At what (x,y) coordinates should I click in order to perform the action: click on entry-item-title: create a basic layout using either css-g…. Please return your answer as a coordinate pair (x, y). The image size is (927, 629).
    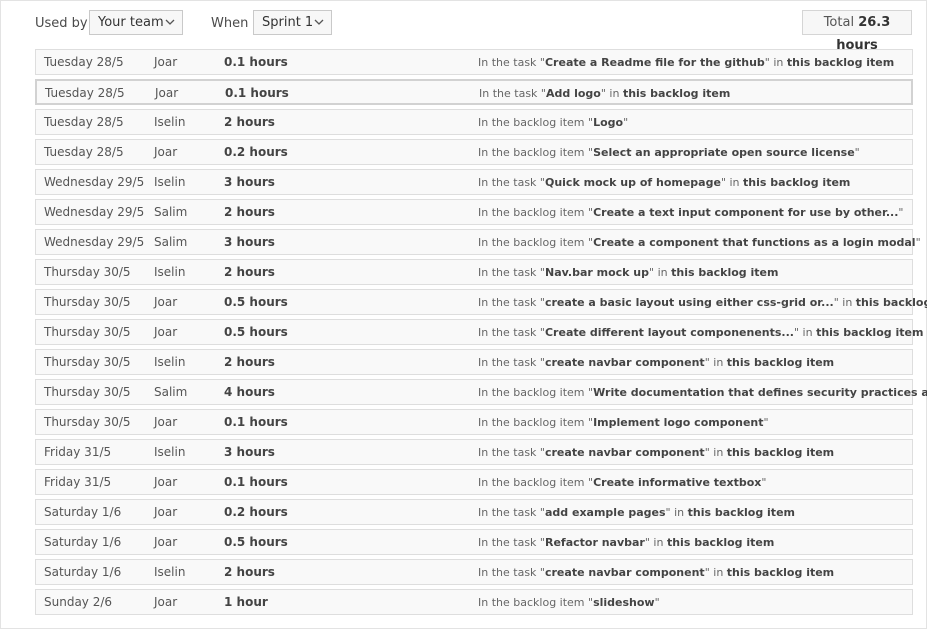
    Looking at the image, I should click on (689, 302).